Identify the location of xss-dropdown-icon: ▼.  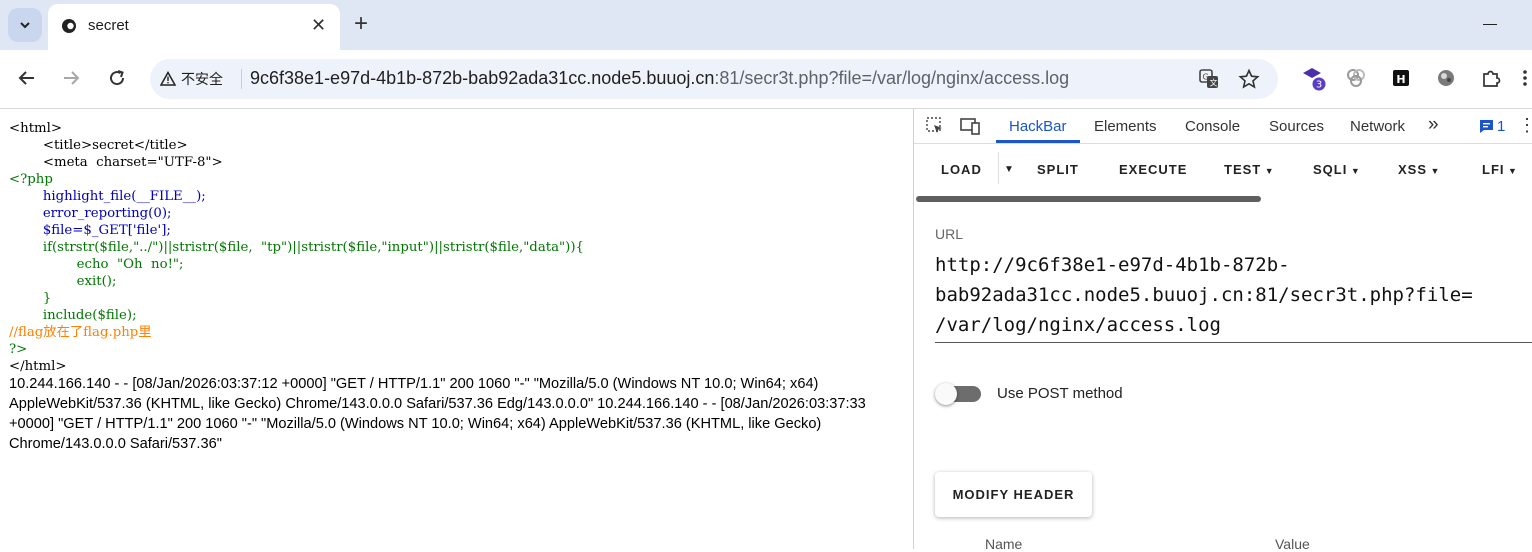
(1434, 171).